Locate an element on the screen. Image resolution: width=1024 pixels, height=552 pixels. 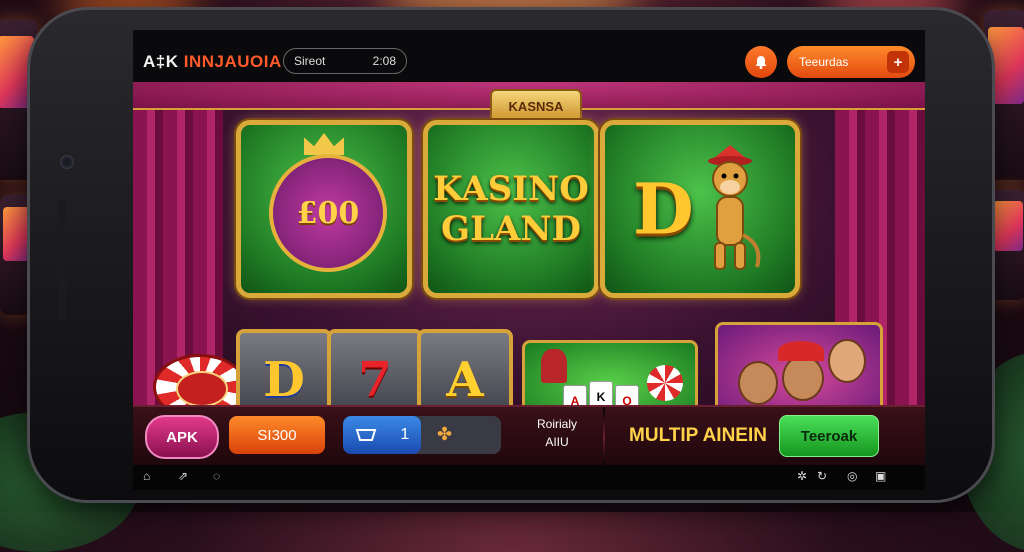
app-brand: A‡K INNJAUOIA is located at coordinates (212, 62).